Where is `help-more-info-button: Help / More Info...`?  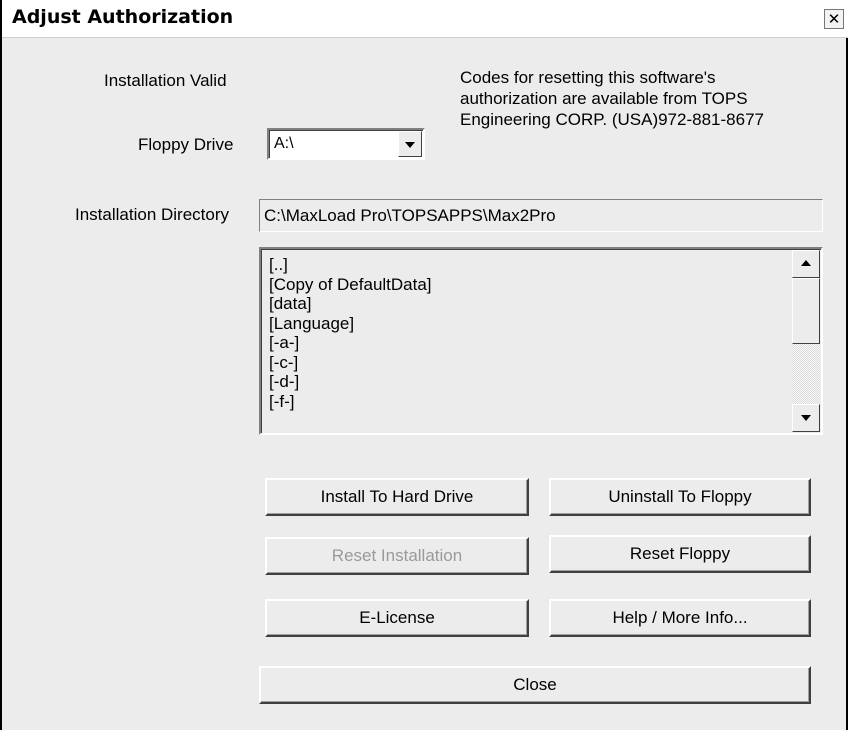
help-more-info-button: Help / More Info... is located at coordinates (680, 618).